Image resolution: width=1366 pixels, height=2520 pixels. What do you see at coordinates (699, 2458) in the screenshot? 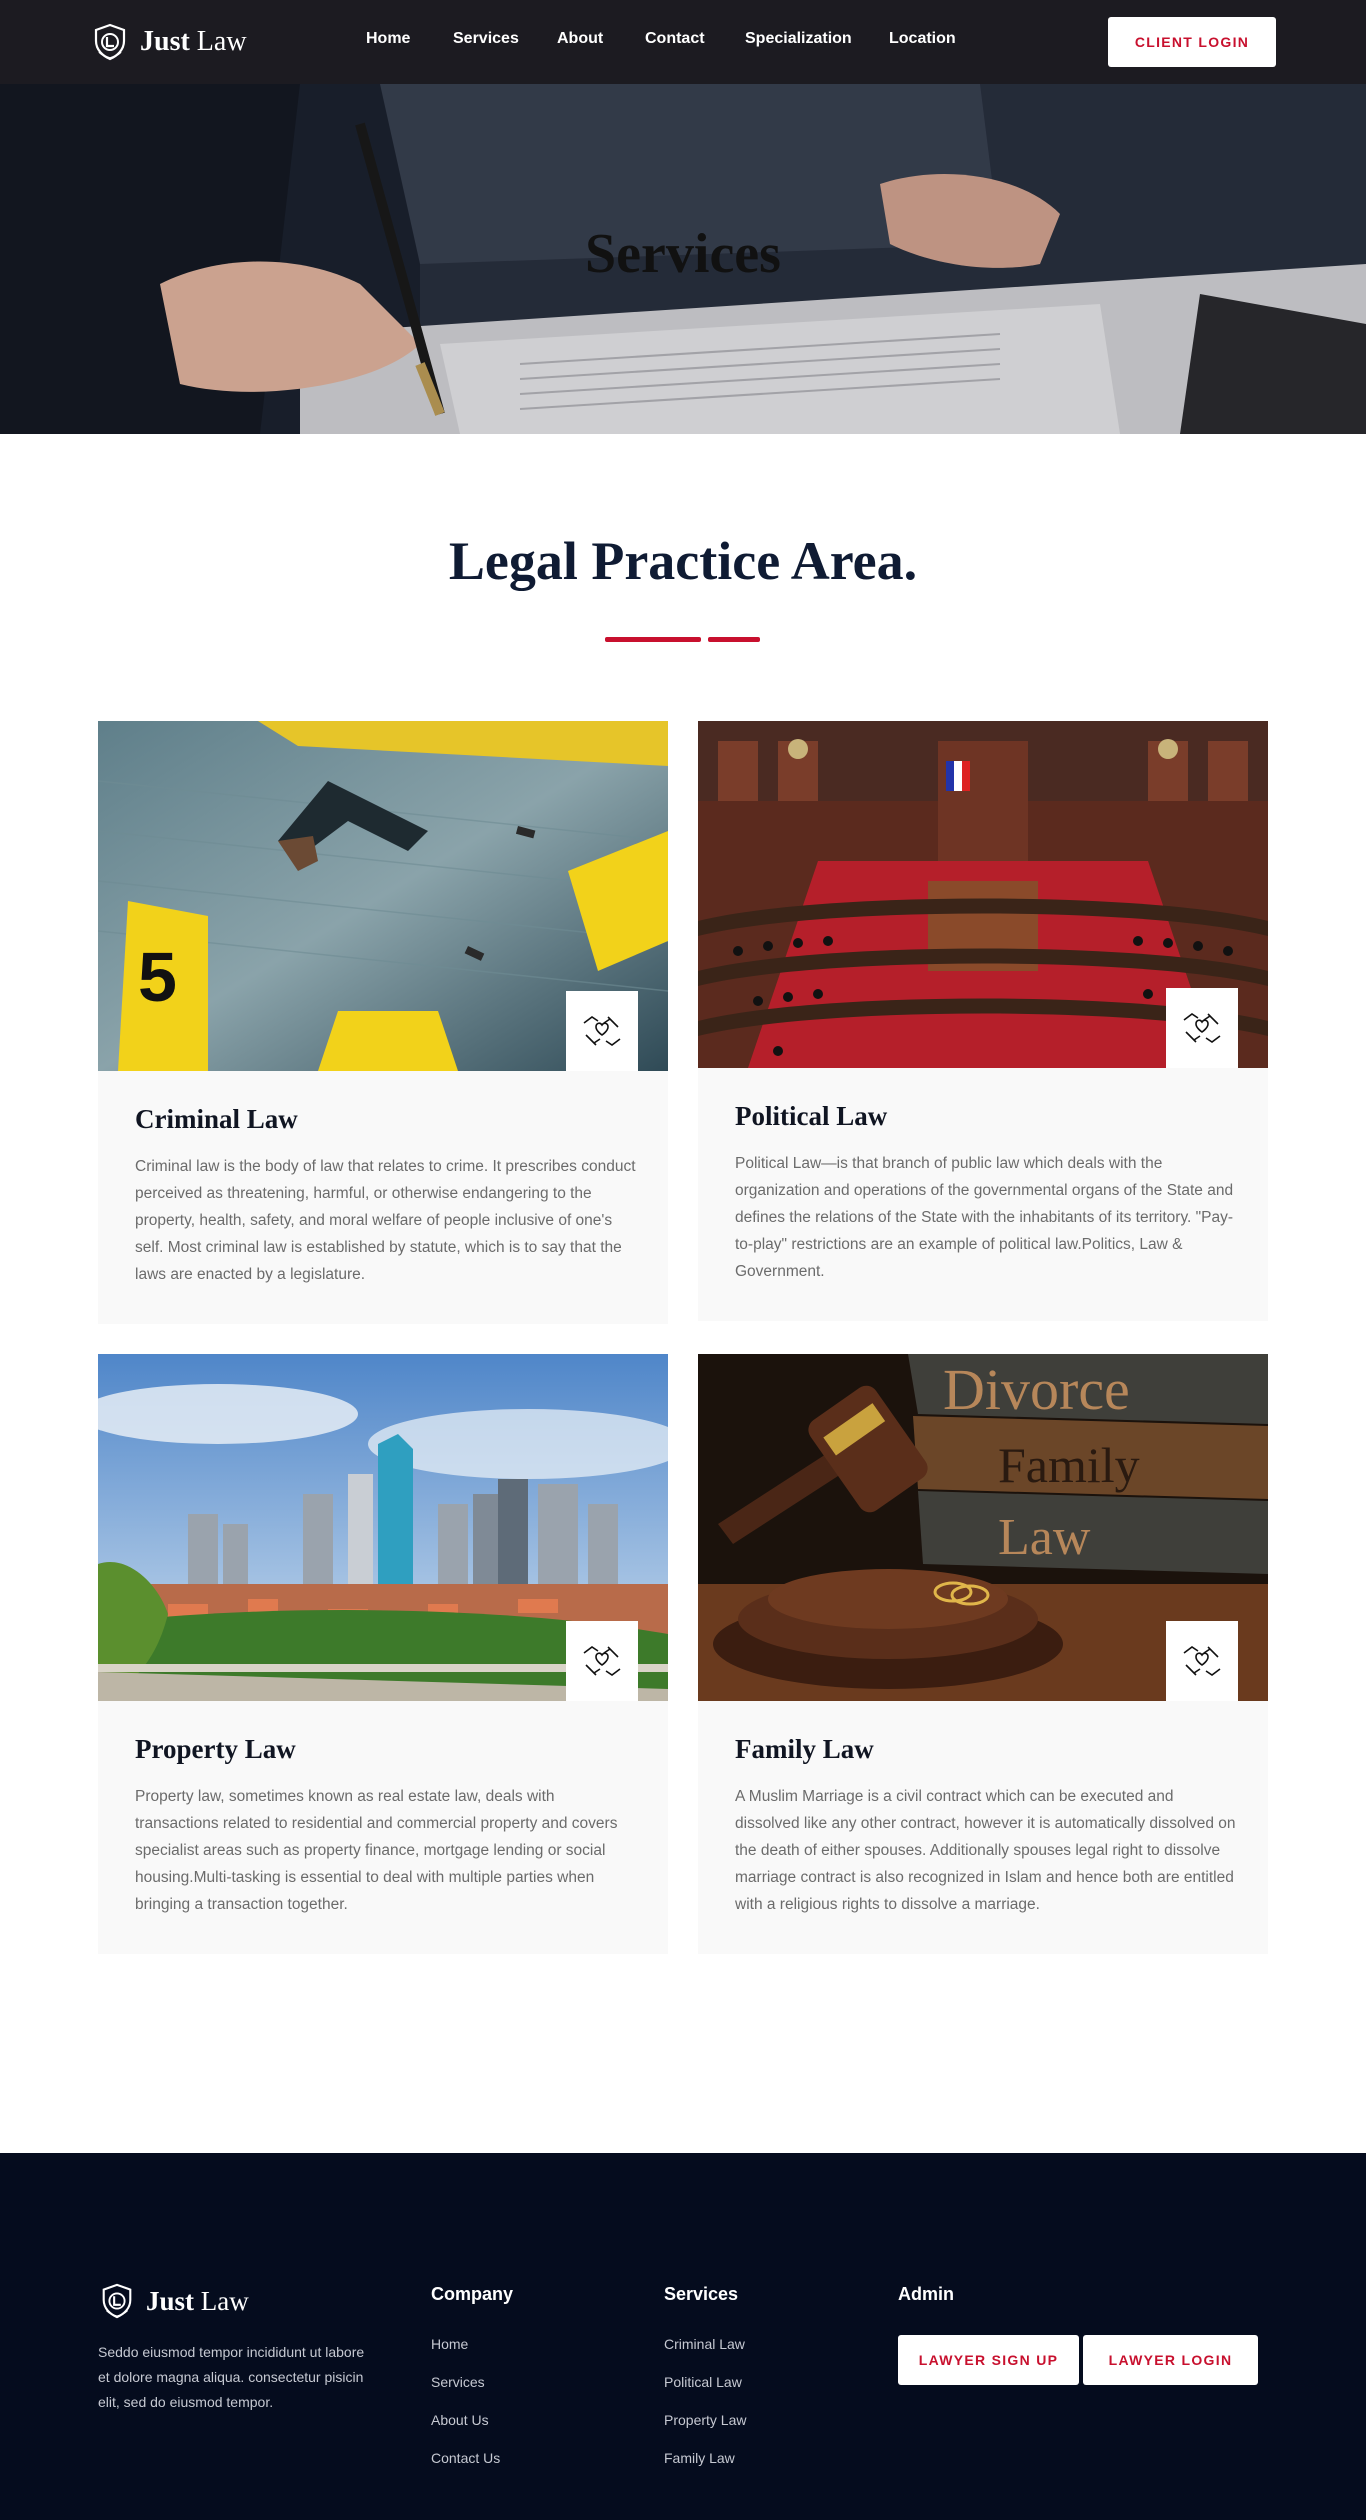
I see `footer-link-family-law: Family Law` at bounding box center [699, 2458].